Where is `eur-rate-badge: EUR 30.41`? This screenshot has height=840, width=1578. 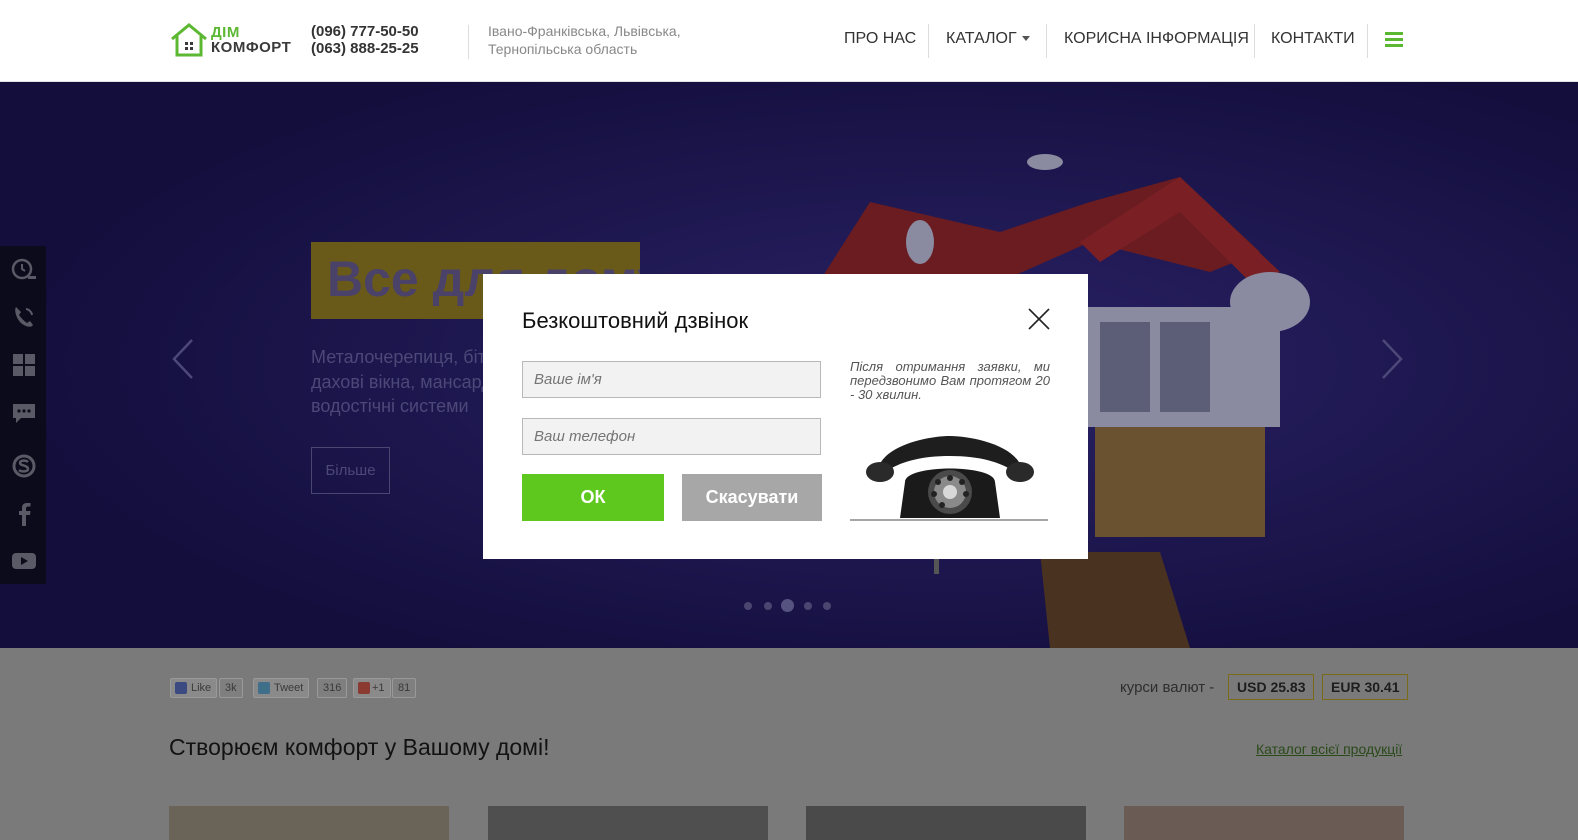
eur-rate-badge: EUR 30.41 is located at coordinates (1365, 687).